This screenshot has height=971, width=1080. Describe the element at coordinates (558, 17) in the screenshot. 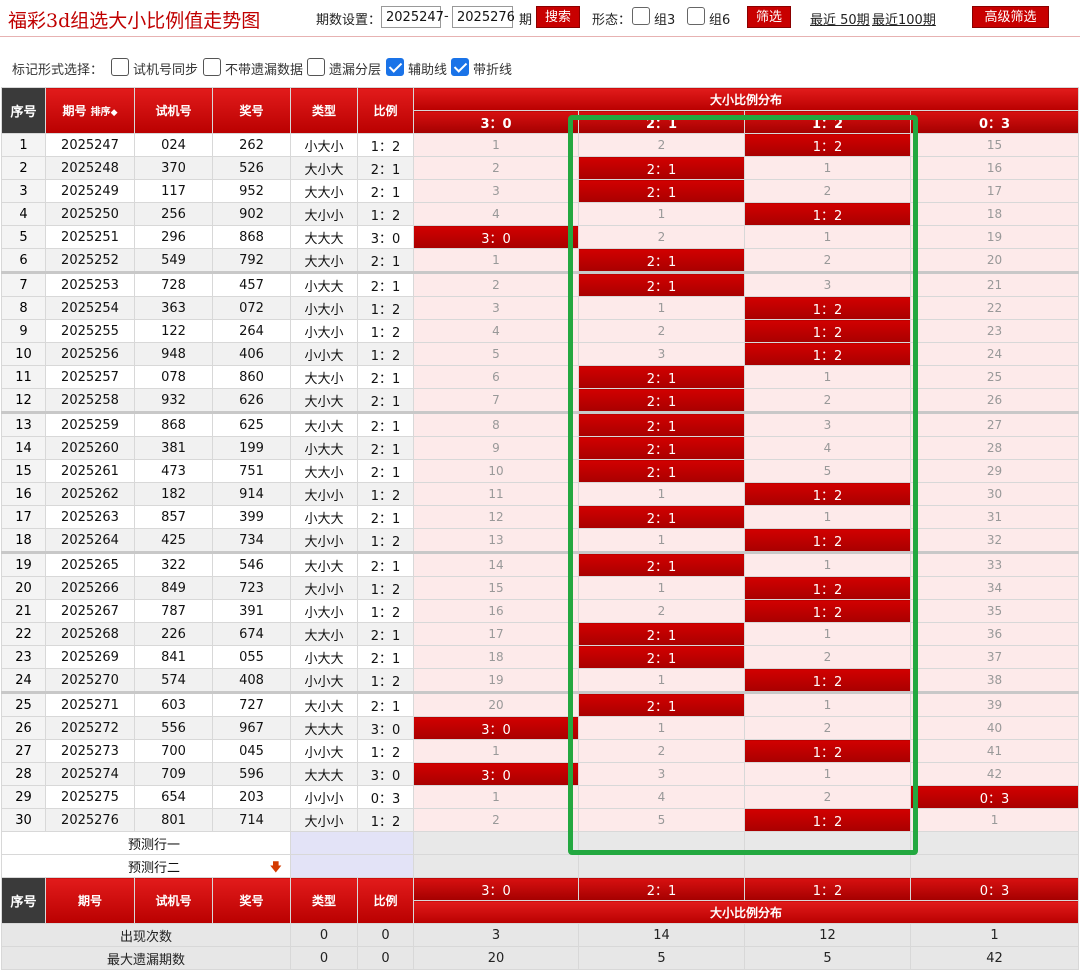

I see `search-button: 搜索` at that location.